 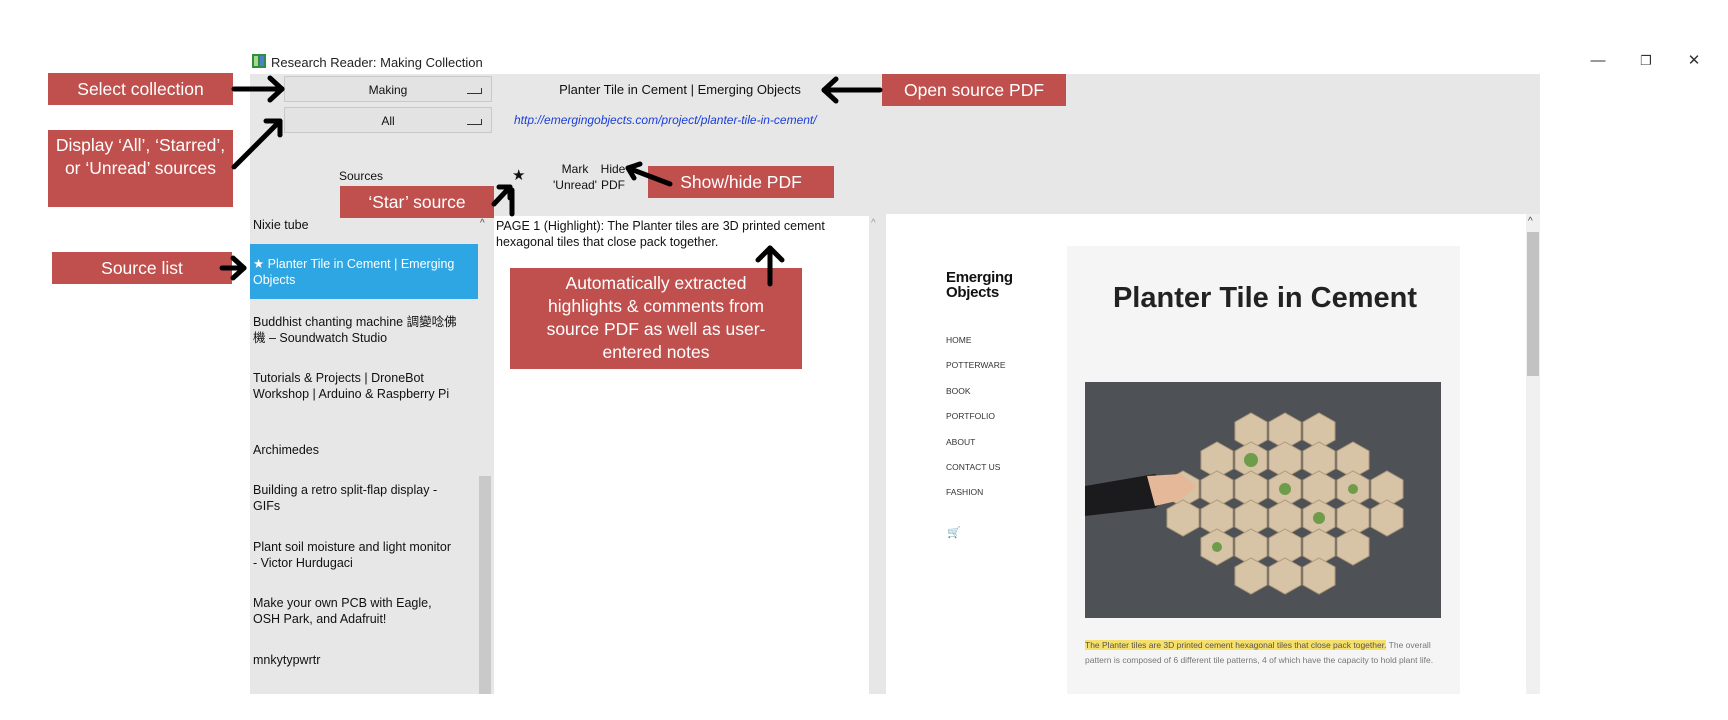 I want to click on hide-pdf-button: Hide PDF, so click(x=613, y=177).